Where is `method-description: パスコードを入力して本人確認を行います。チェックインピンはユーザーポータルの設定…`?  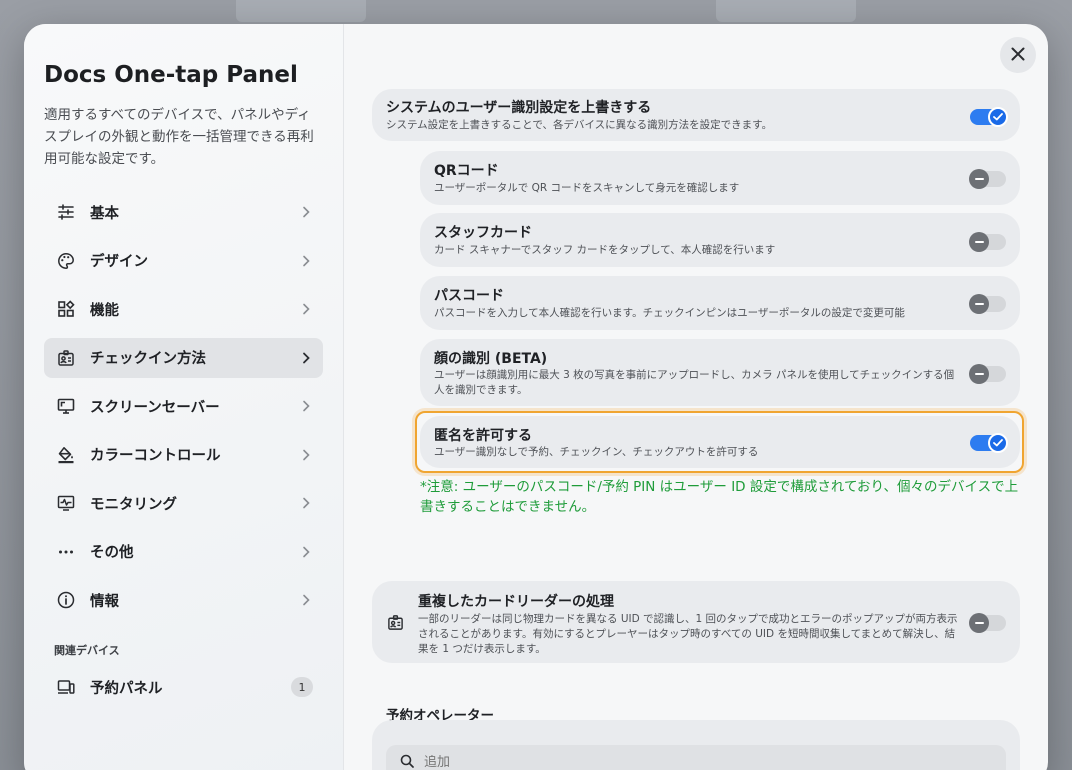 method-description: パスコードを入力して本人確認を行います。チェックインピンはユーザーポータルの設定… is located at coordinates (669, 313).